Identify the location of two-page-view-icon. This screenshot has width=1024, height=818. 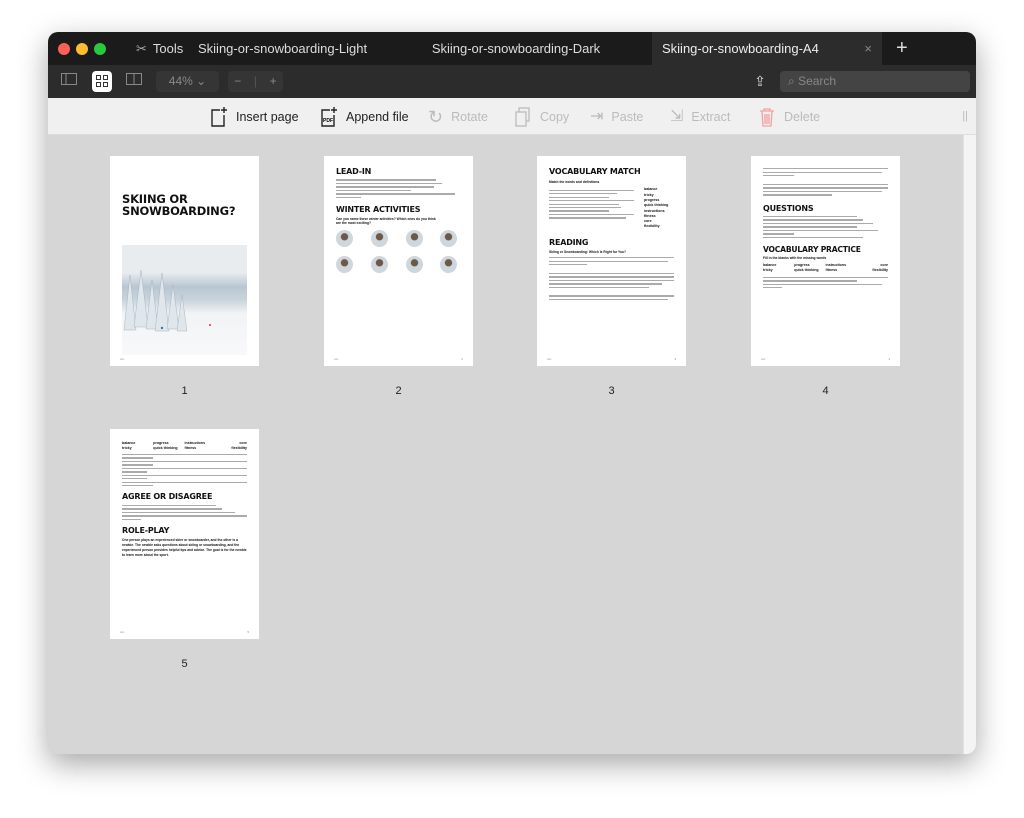
(134, 81).